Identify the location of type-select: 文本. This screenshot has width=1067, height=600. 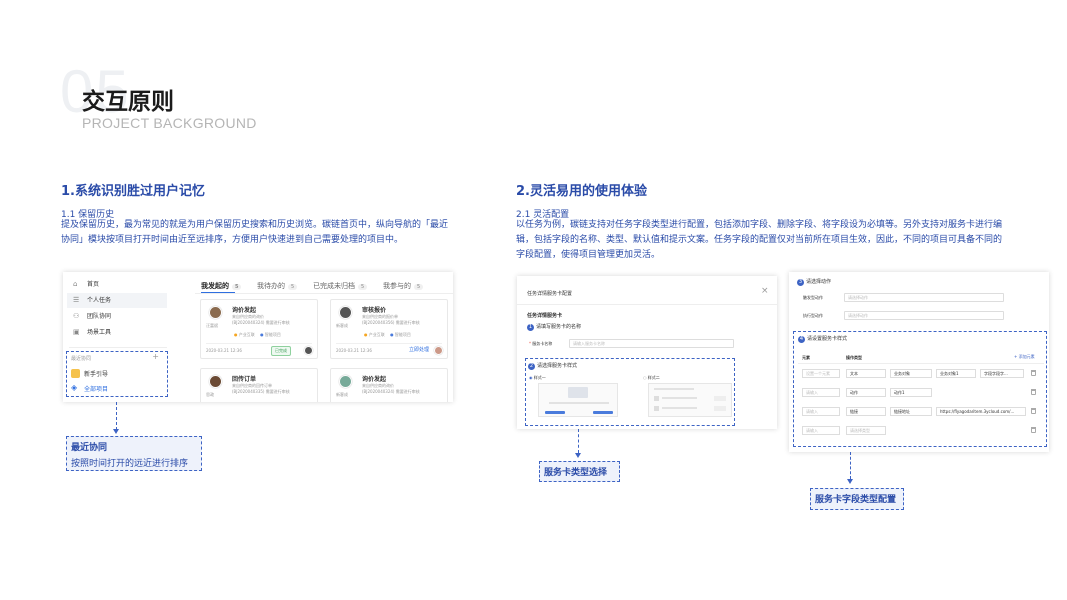
(866, 373).